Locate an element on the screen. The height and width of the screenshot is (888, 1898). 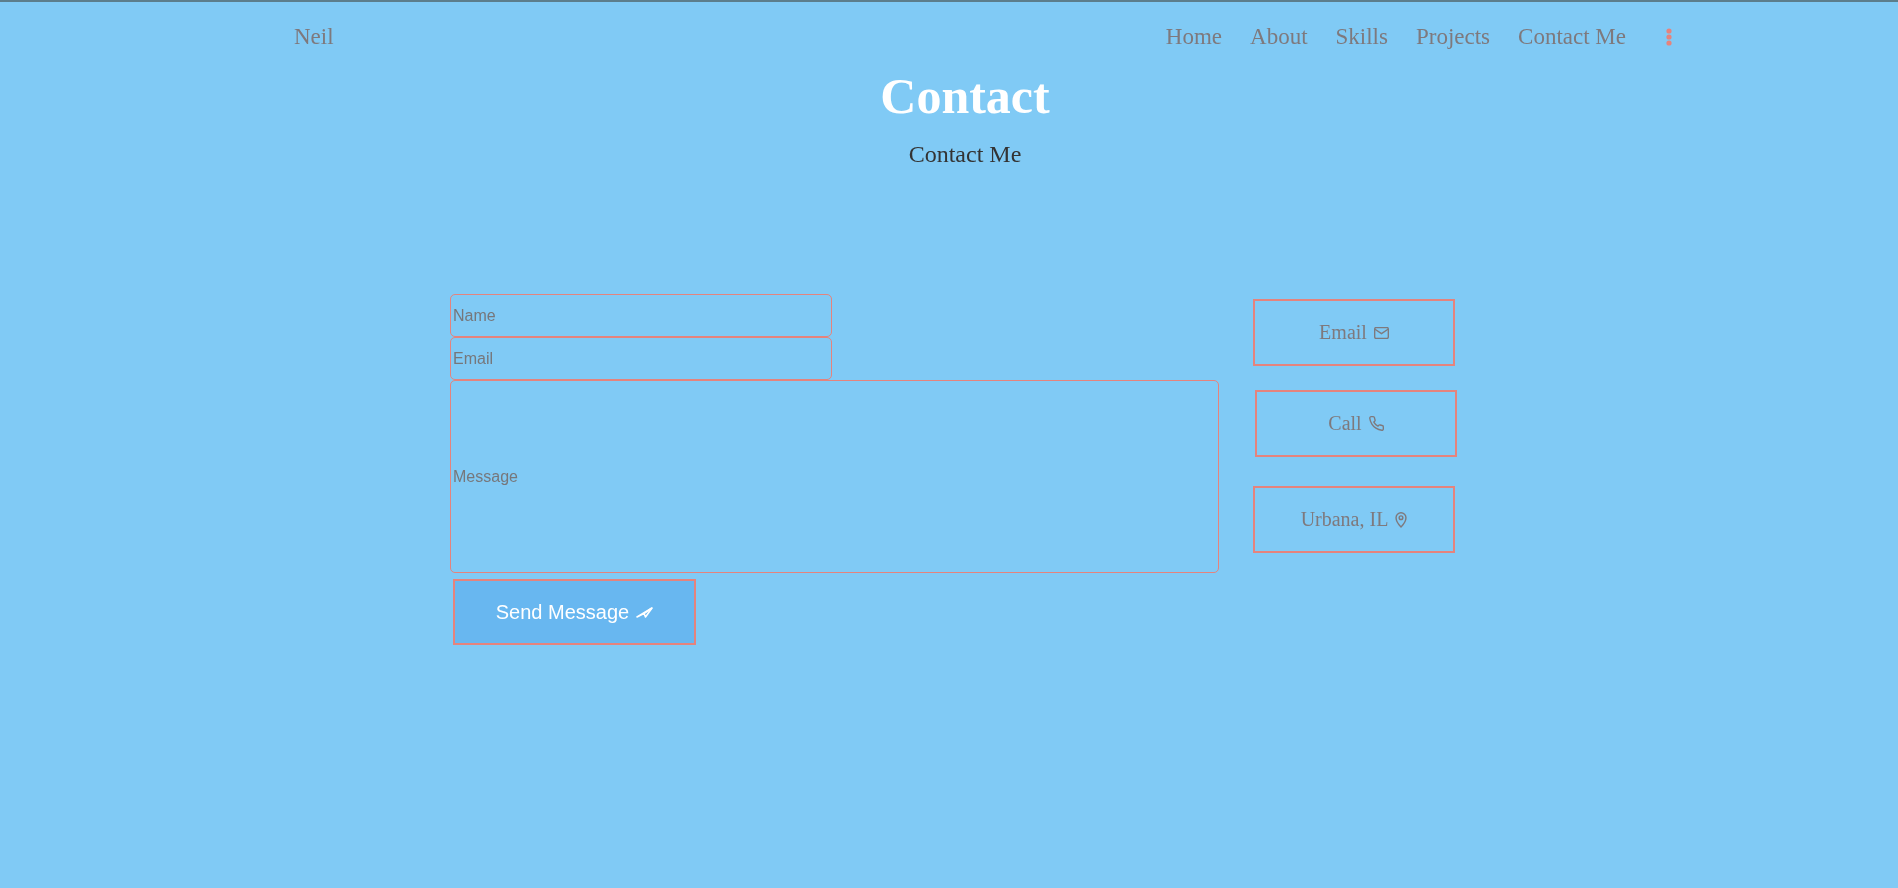
send-button: Send Message is located at coordinates (574, 612).